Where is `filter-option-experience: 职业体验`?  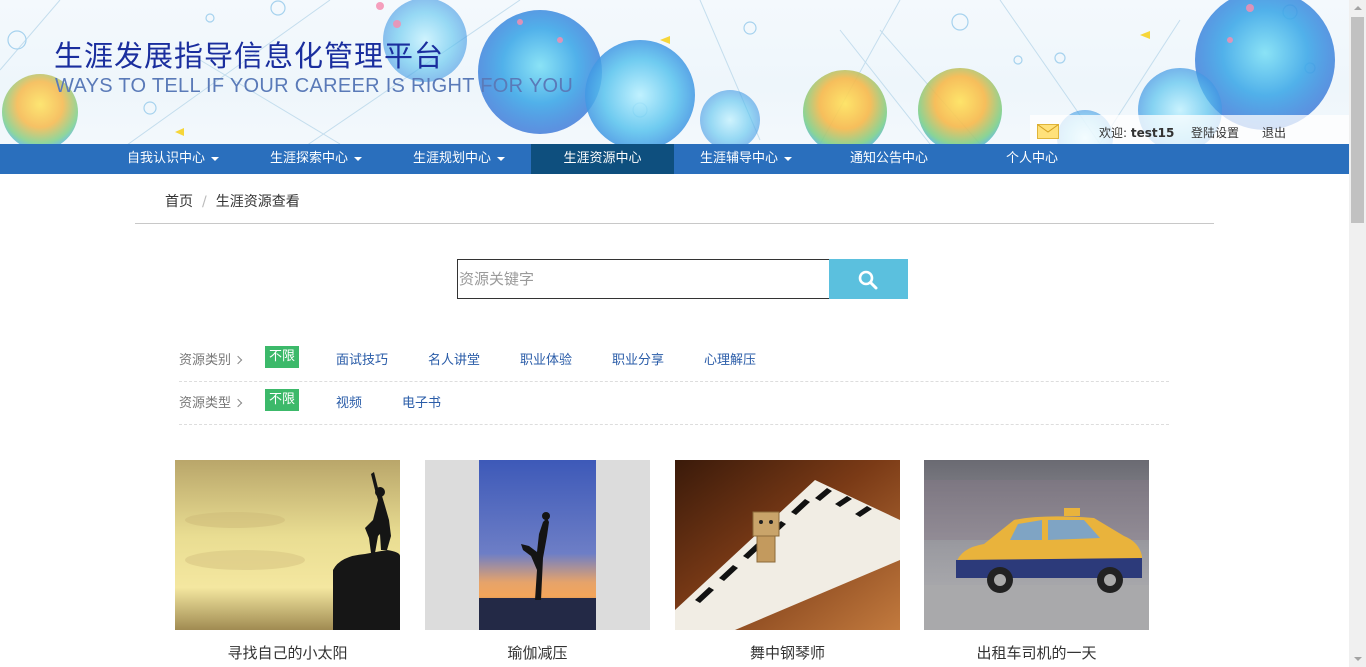
filter-option-experience: 职业体验 is located at coordinates (546, 358).